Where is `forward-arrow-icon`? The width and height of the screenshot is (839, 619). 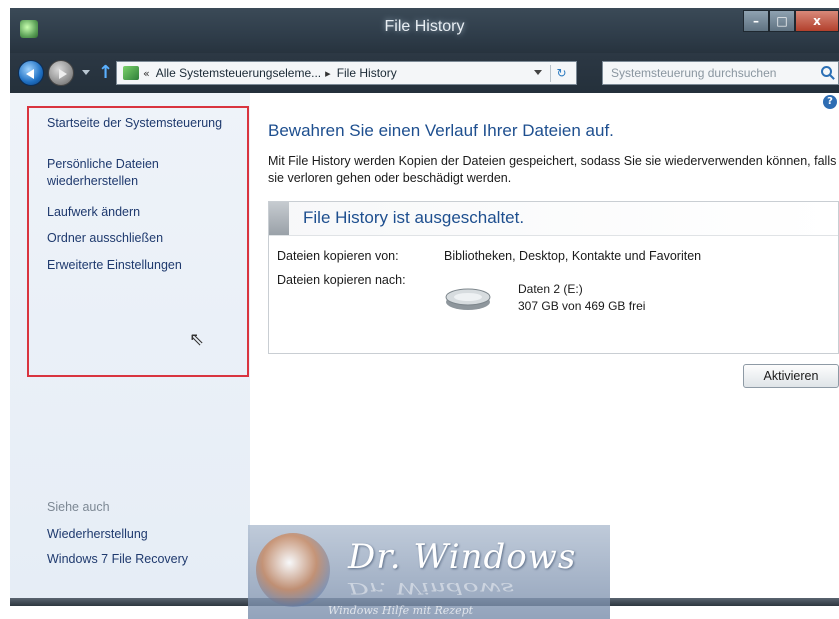
forward-arrow-icon is located at coordinates (61, 73).